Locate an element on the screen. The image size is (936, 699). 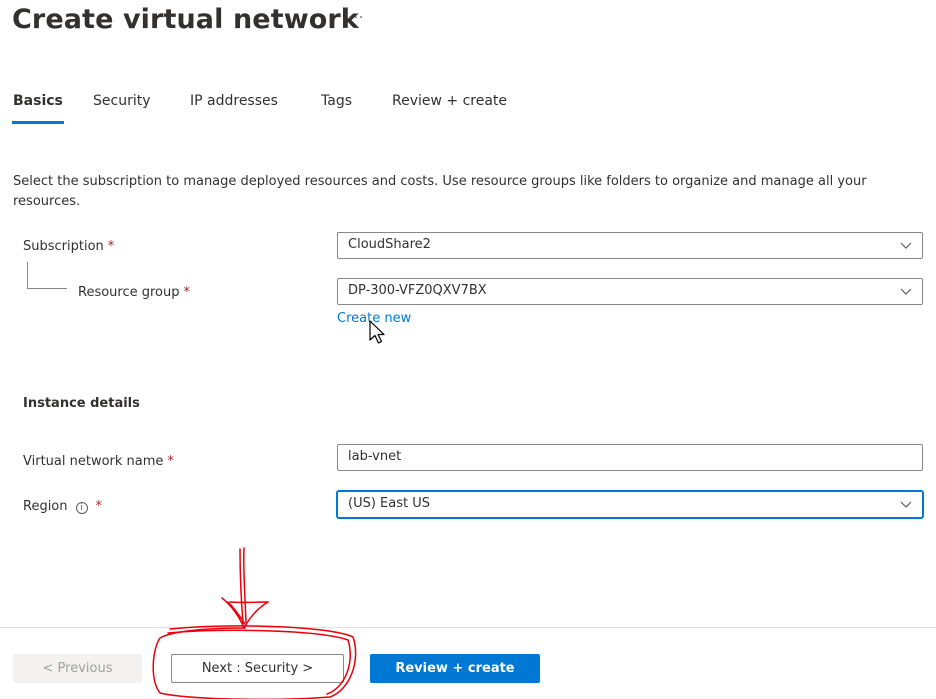
footer-divider is located at coordinates (468, 627).